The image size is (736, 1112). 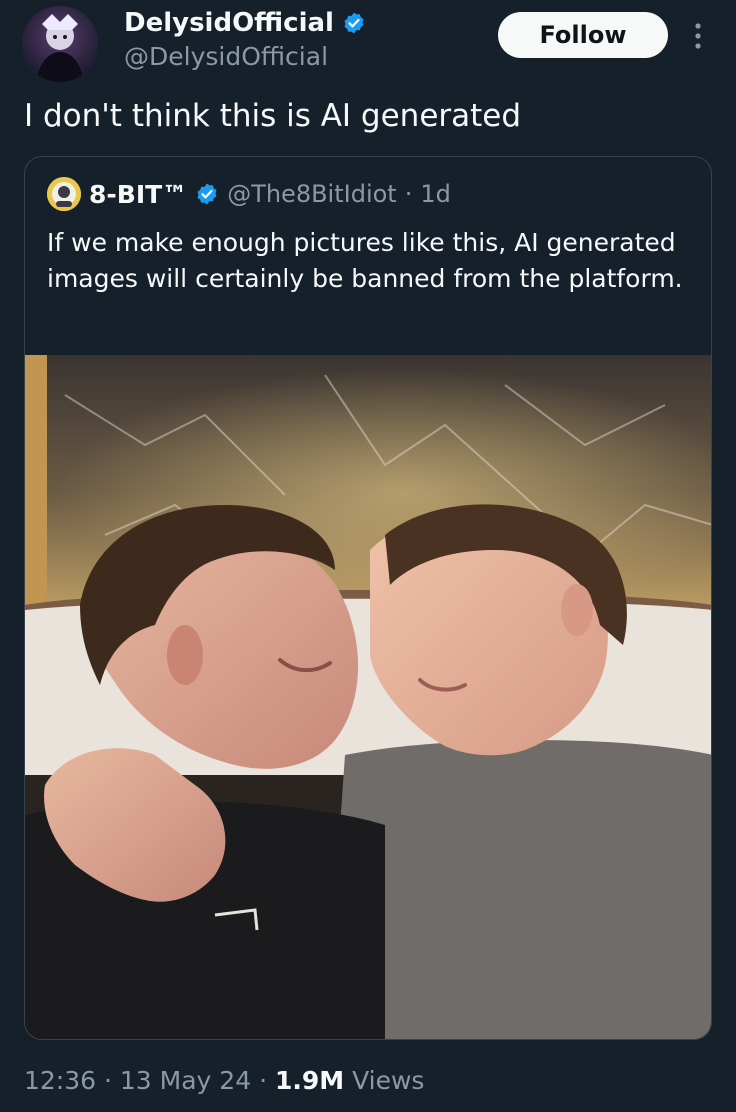 I want to click on follow-button: Follow, so click(x=583, y=35).